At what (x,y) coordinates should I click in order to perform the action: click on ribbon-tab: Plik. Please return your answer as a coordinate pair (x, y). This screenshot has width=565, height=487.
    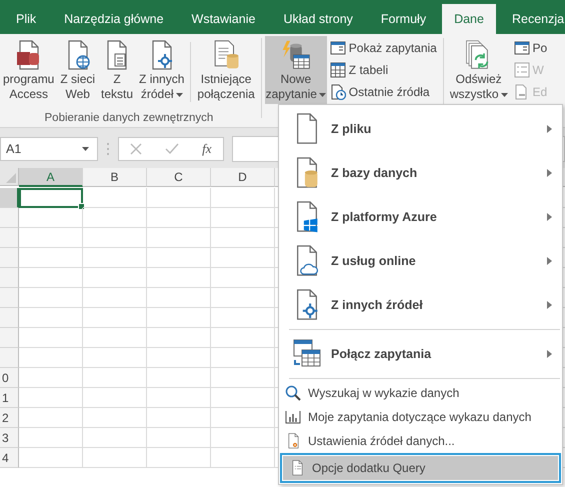
    Looking at the image, I should click on (26, 19).